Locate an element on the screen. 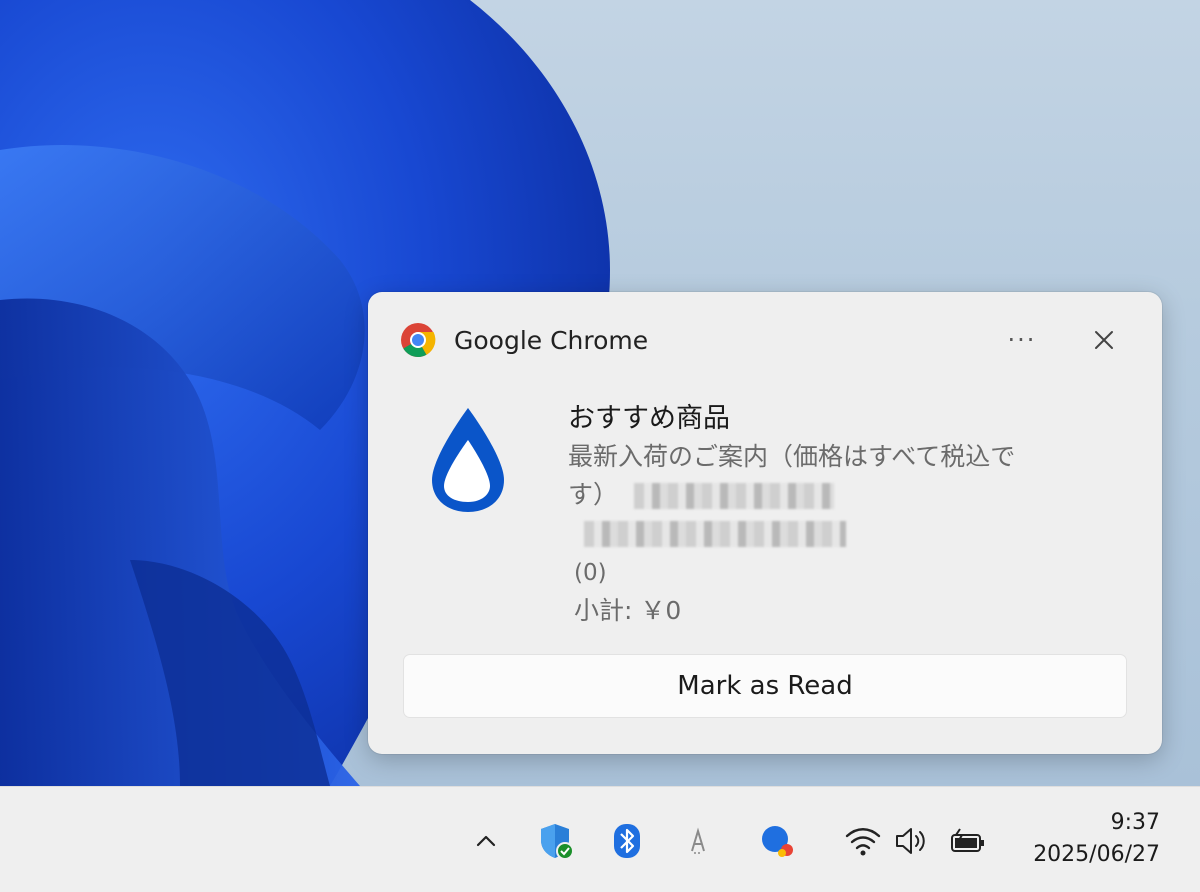  windows-security-icon is located at coordinates (557, 842).